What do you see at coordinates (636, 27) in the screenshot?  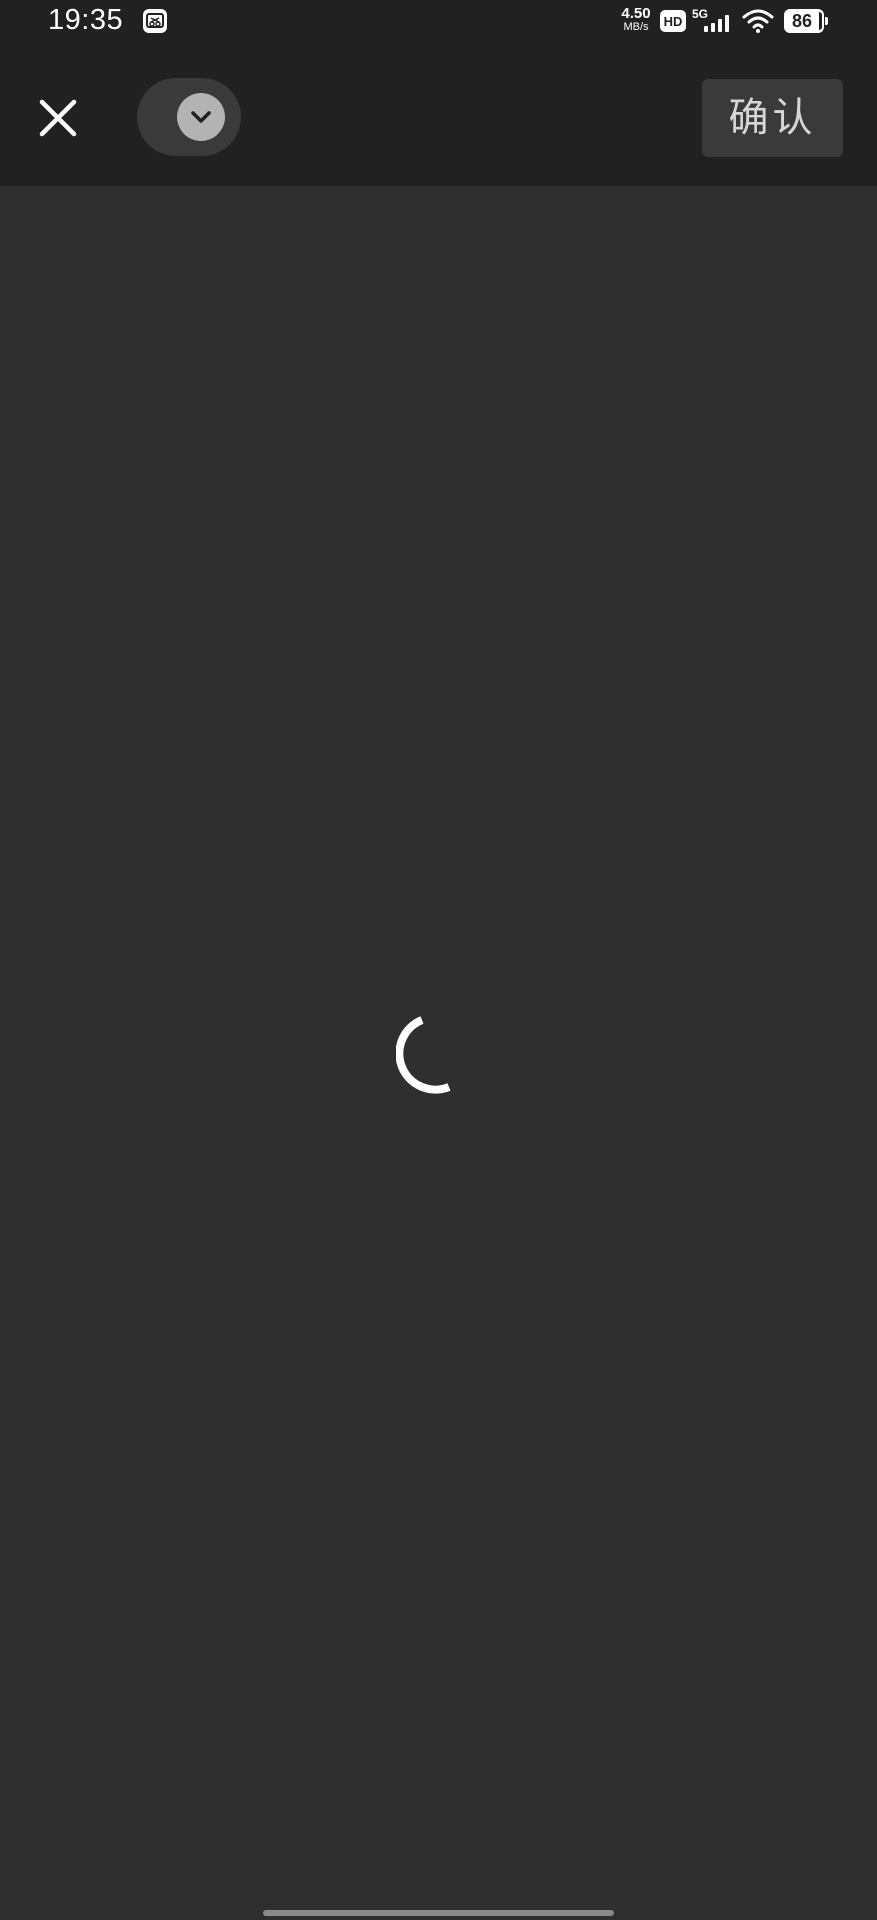 I see `network-speed-unit: MB/s` at bounding box center [636, 27].